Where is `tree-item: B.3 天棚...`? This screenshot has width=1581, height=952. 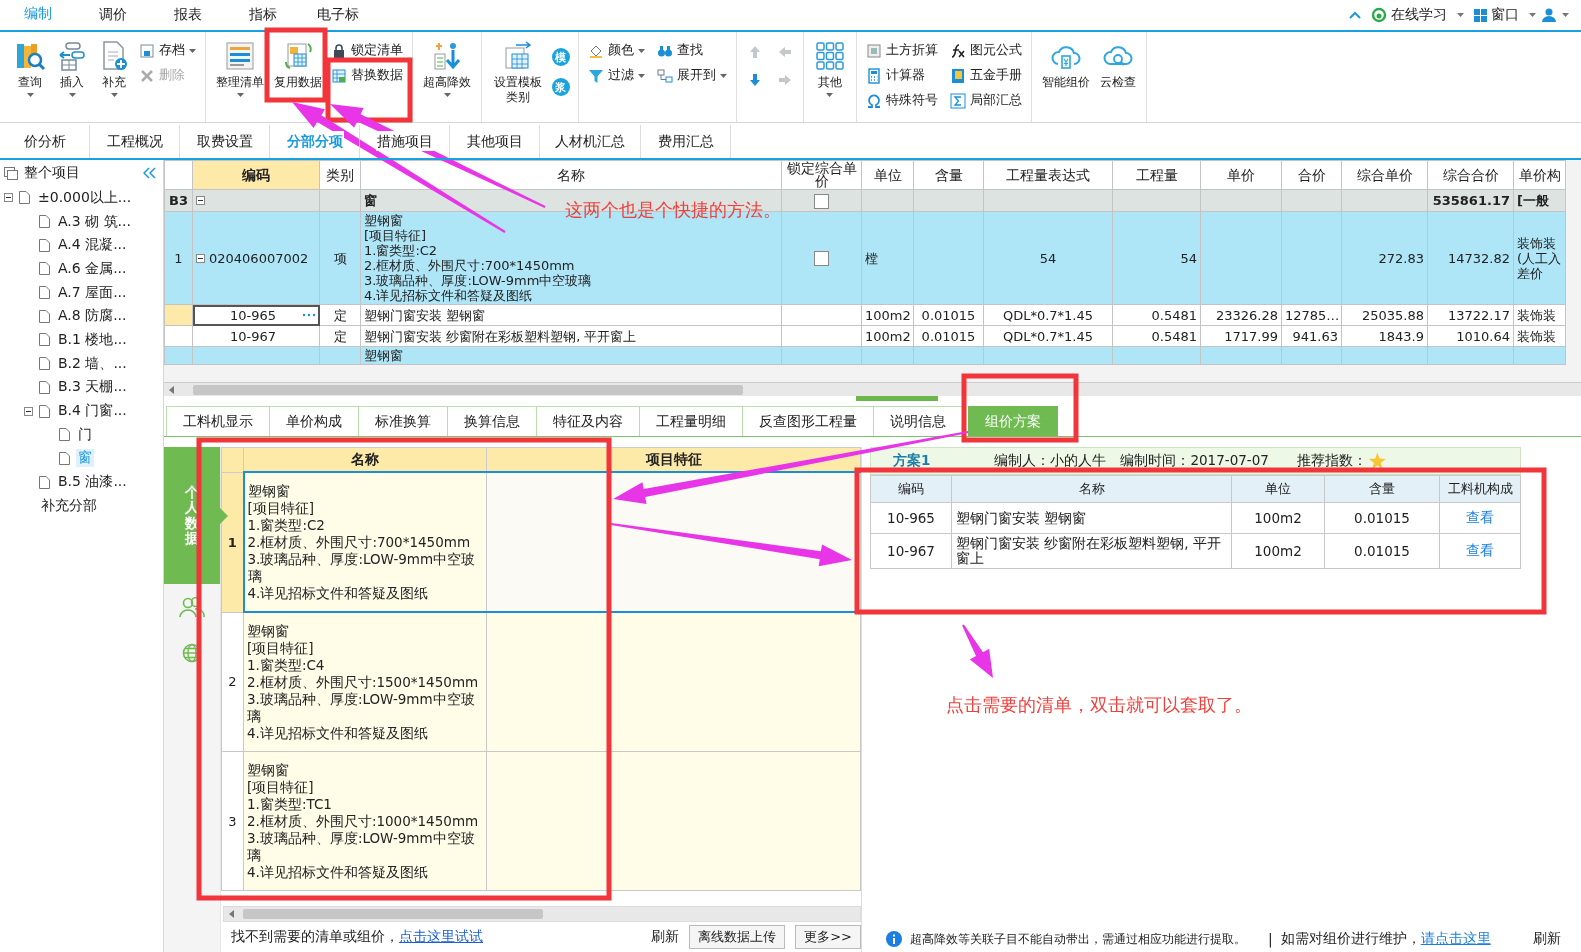
tree-item: B.3 天棚... is located at coordinates (92, 387).